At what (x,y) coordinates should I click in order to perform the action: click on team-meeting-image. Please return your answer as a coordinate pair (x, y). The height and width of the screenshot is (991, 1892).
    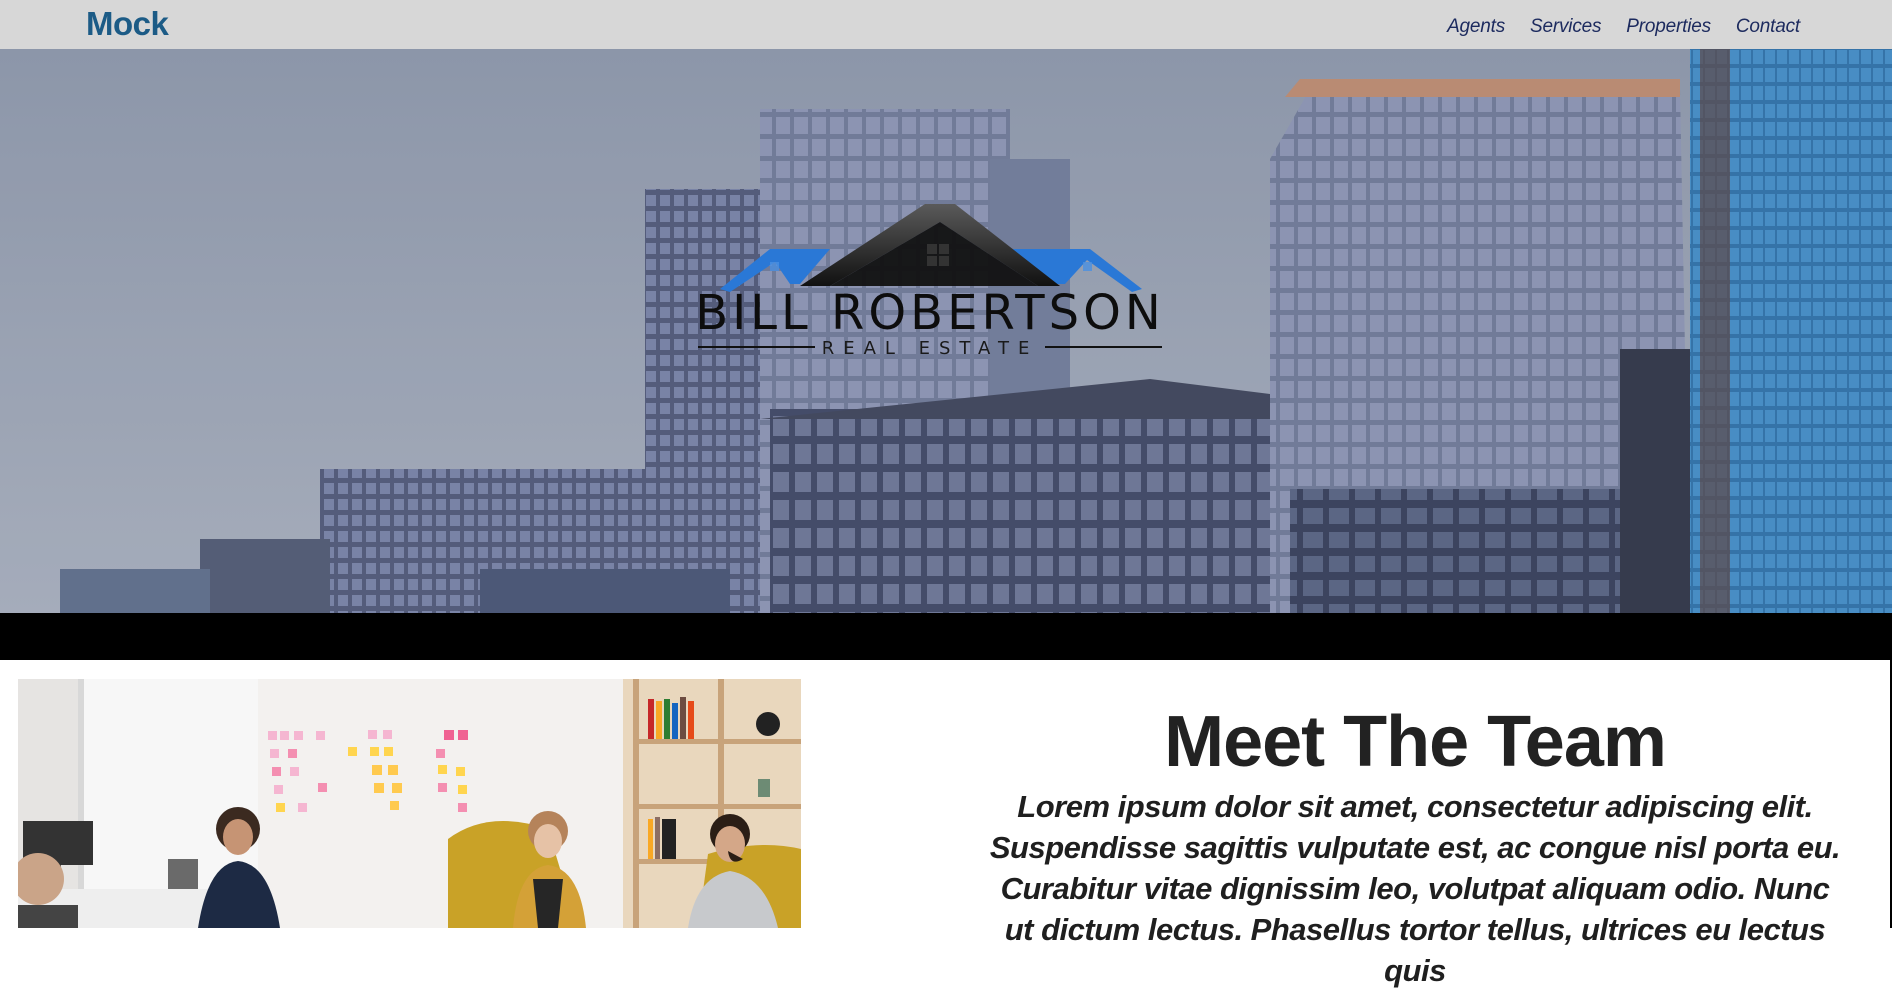
    Looking at the image, I should click on (409, 803).